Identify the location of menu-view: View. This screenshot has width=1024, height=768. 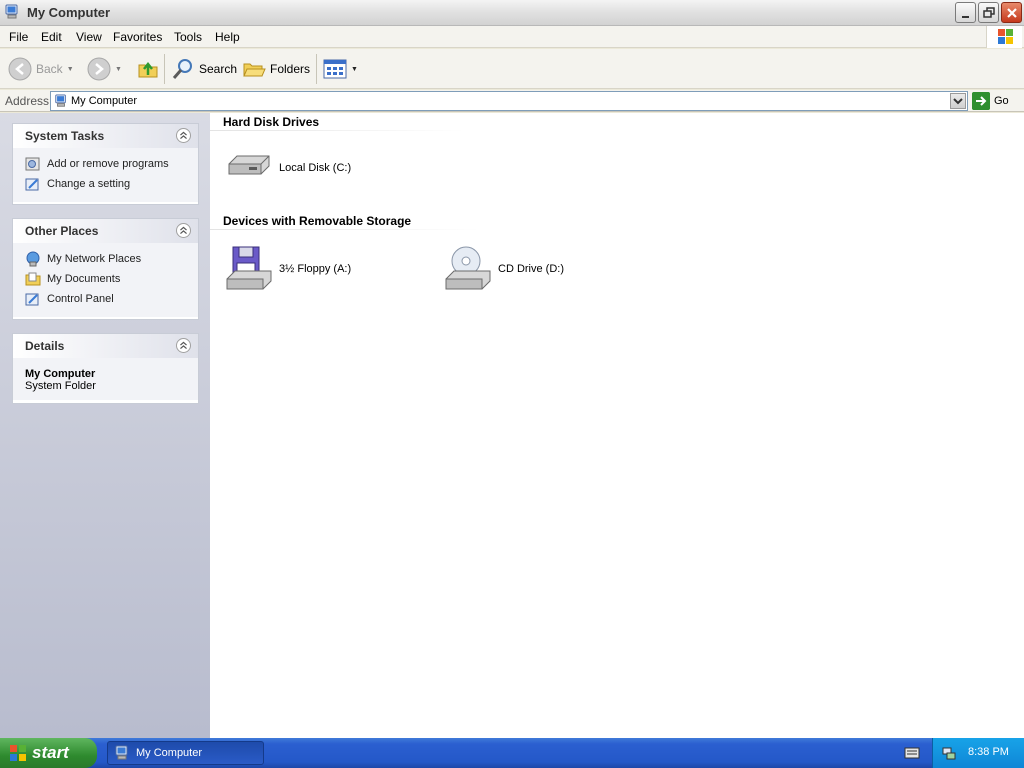
(89, 37).